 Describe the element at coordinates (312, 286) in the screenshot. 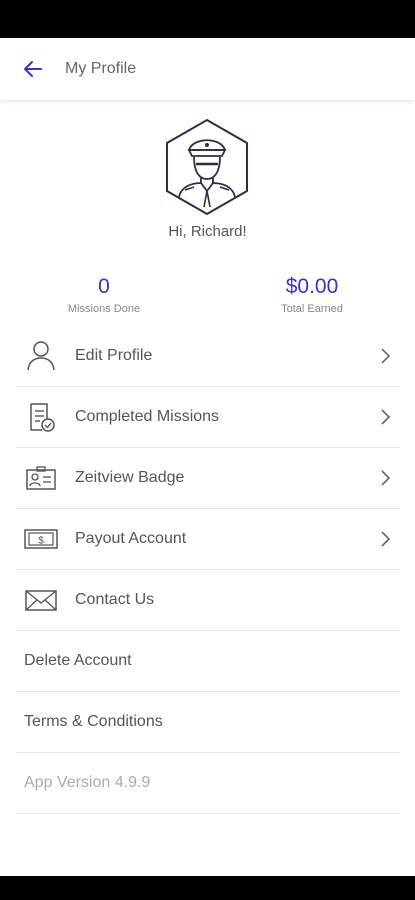

I see `total-earned-value: $0.00` at that location.